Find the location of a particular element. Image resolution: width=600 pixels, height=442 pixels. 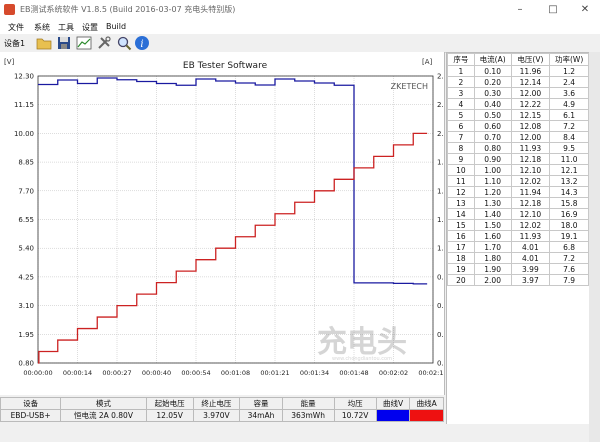

status-mode: 恒电流 2A 0.80V is located at coordinates (103, 415).